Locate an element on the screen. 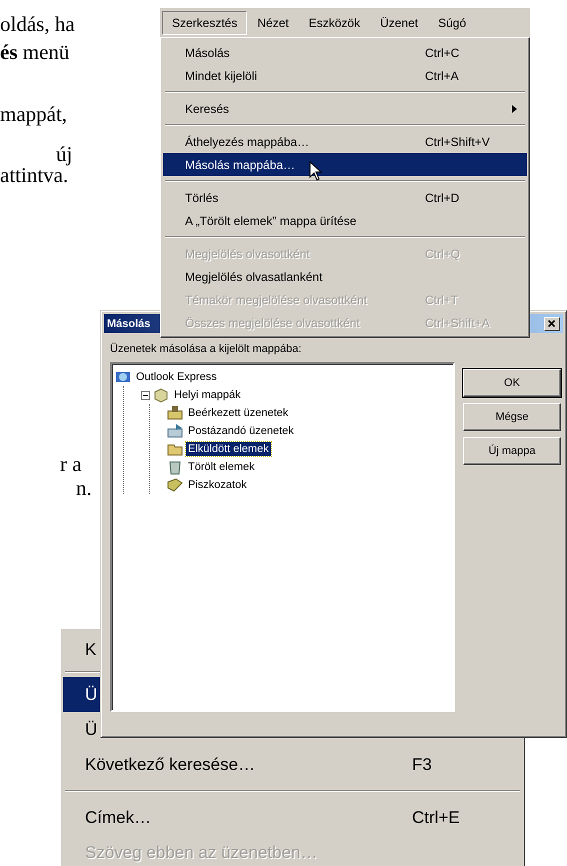 The height and width of the screenshot is (866, 567). tree-item: Outlook Express is located at coordinates (176, 377).